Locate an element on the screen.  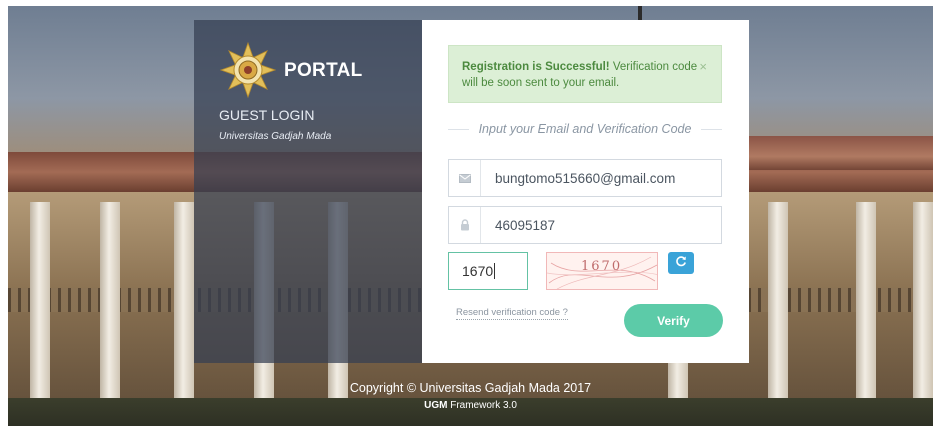
email-field: bungtomo515660@gmail.com is located at coordinates (585, 178).